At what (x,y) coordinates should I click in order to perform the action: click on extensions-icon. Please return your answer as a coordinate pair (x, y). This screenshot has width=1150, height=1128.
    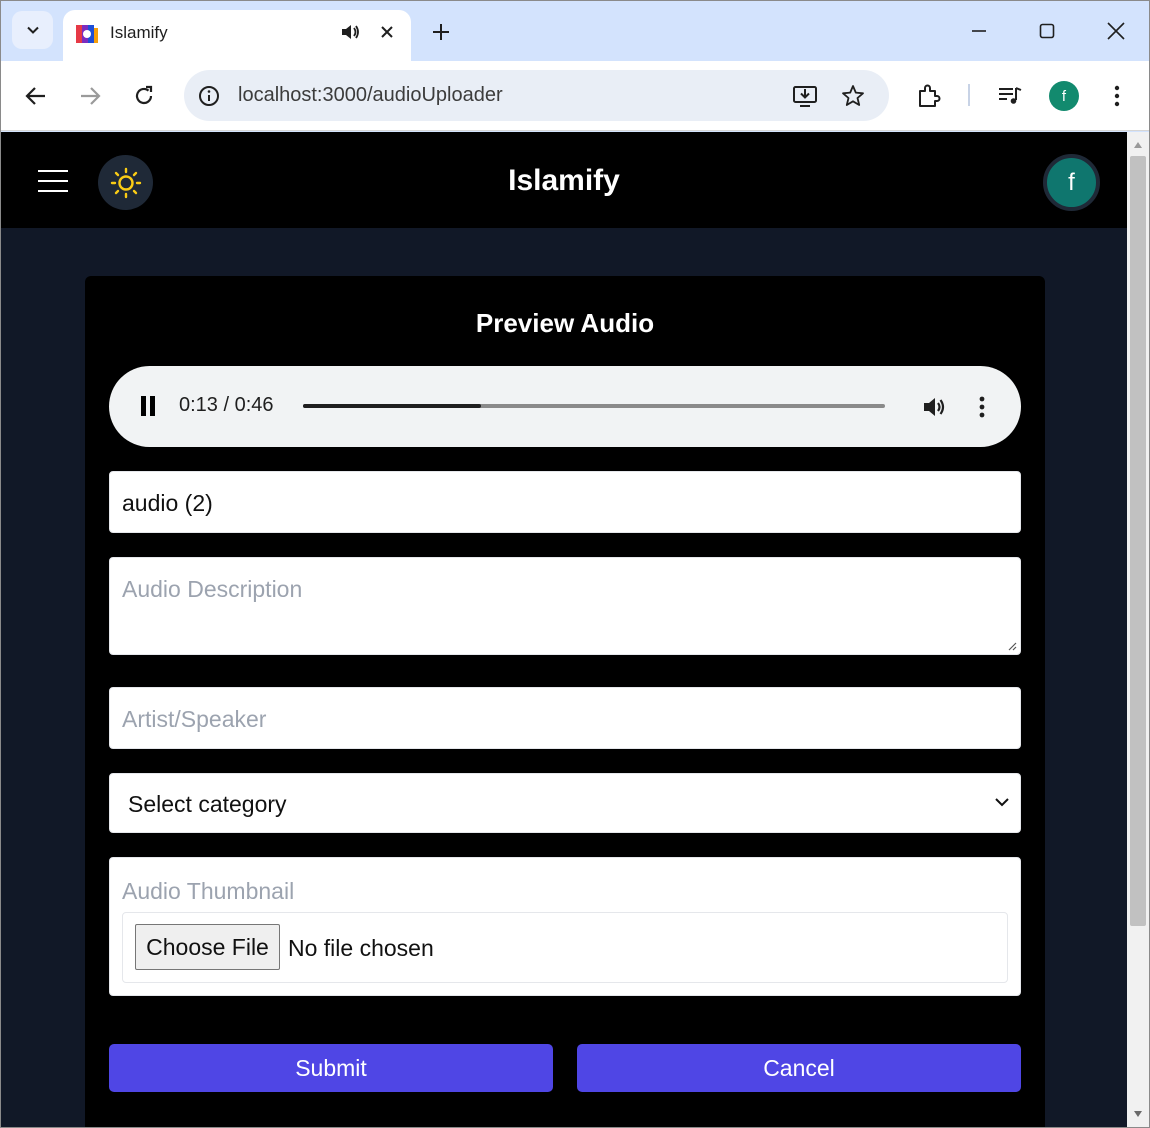
    Looking at the image, I should click on (930, 95).